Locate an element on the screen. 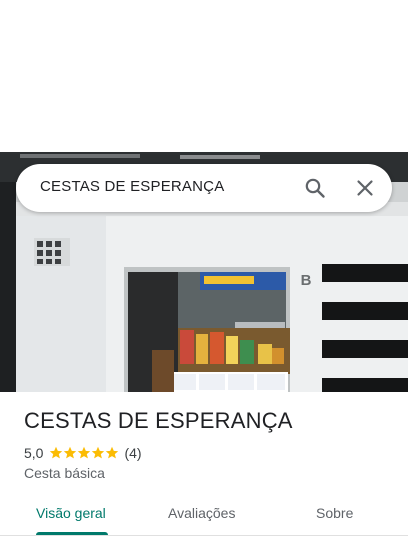  rating-stars is located at coordinates (84, 453).